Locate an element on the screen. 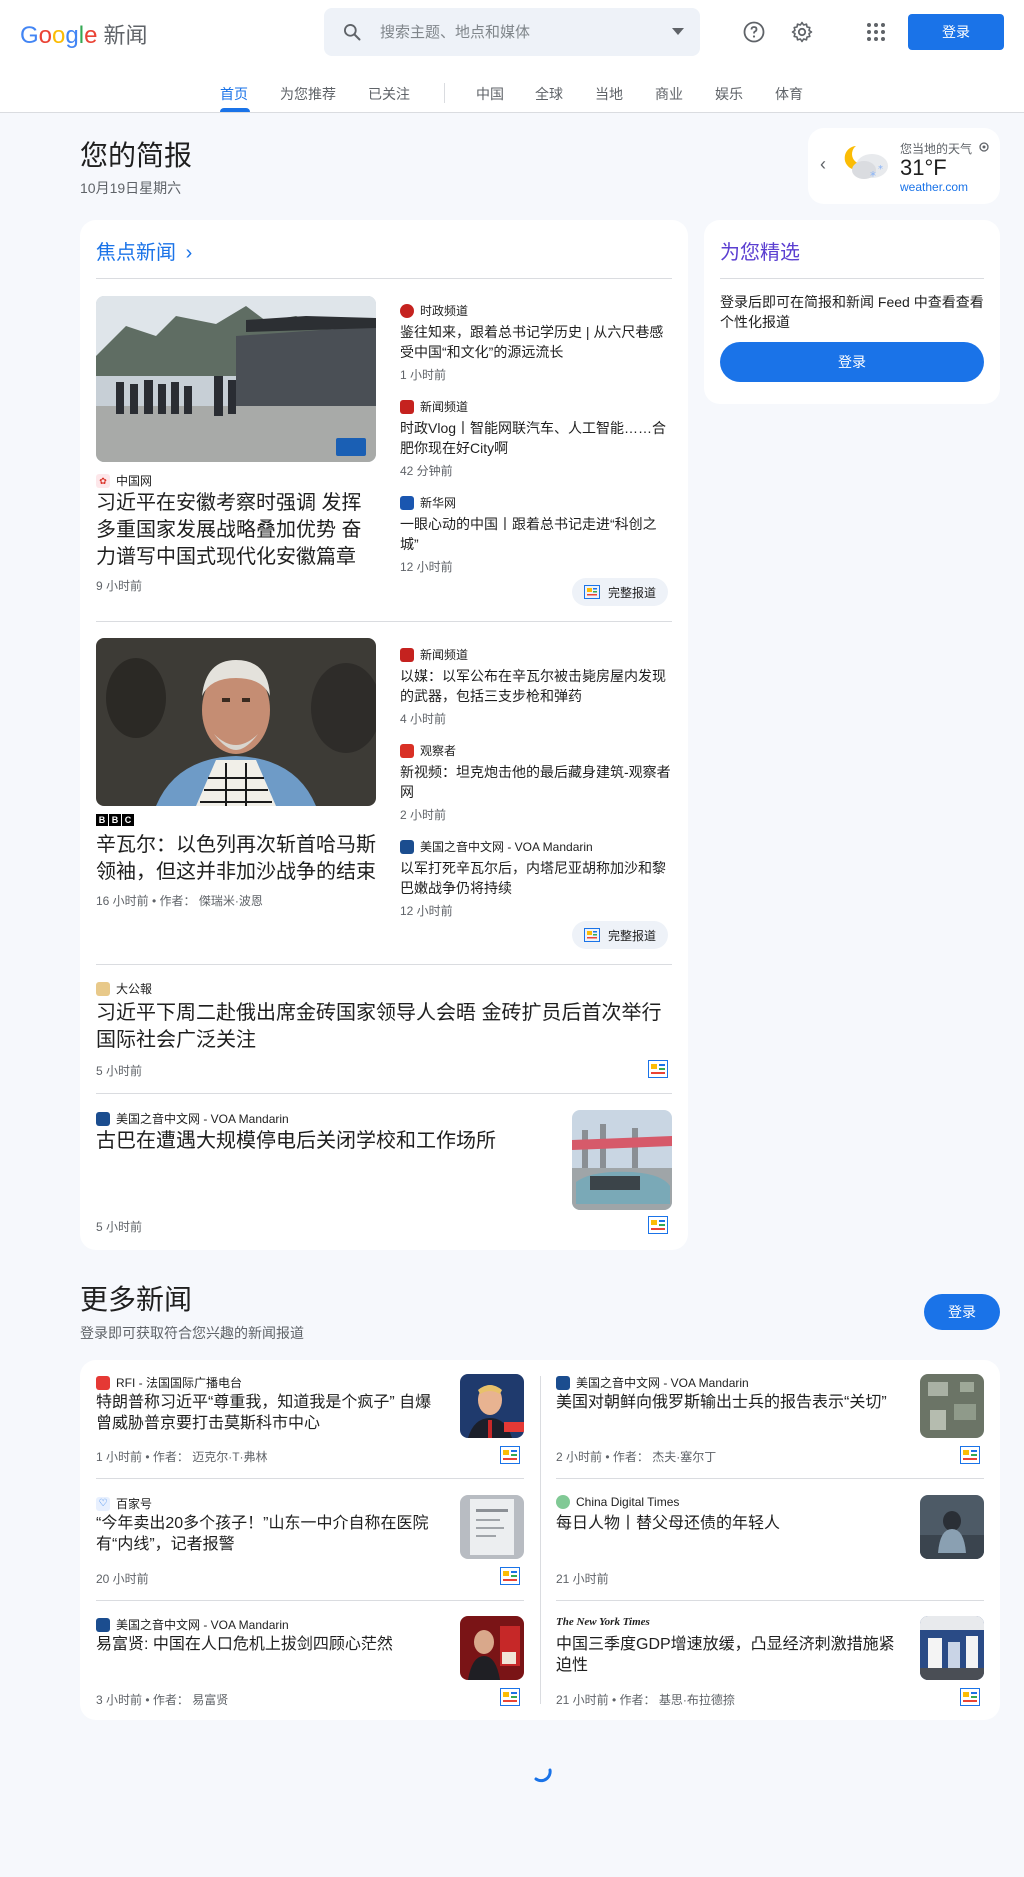 The width and height of the screenshot is (1024, 1877). cctv-politics-logo-icon is located at coordinates (407, 310).